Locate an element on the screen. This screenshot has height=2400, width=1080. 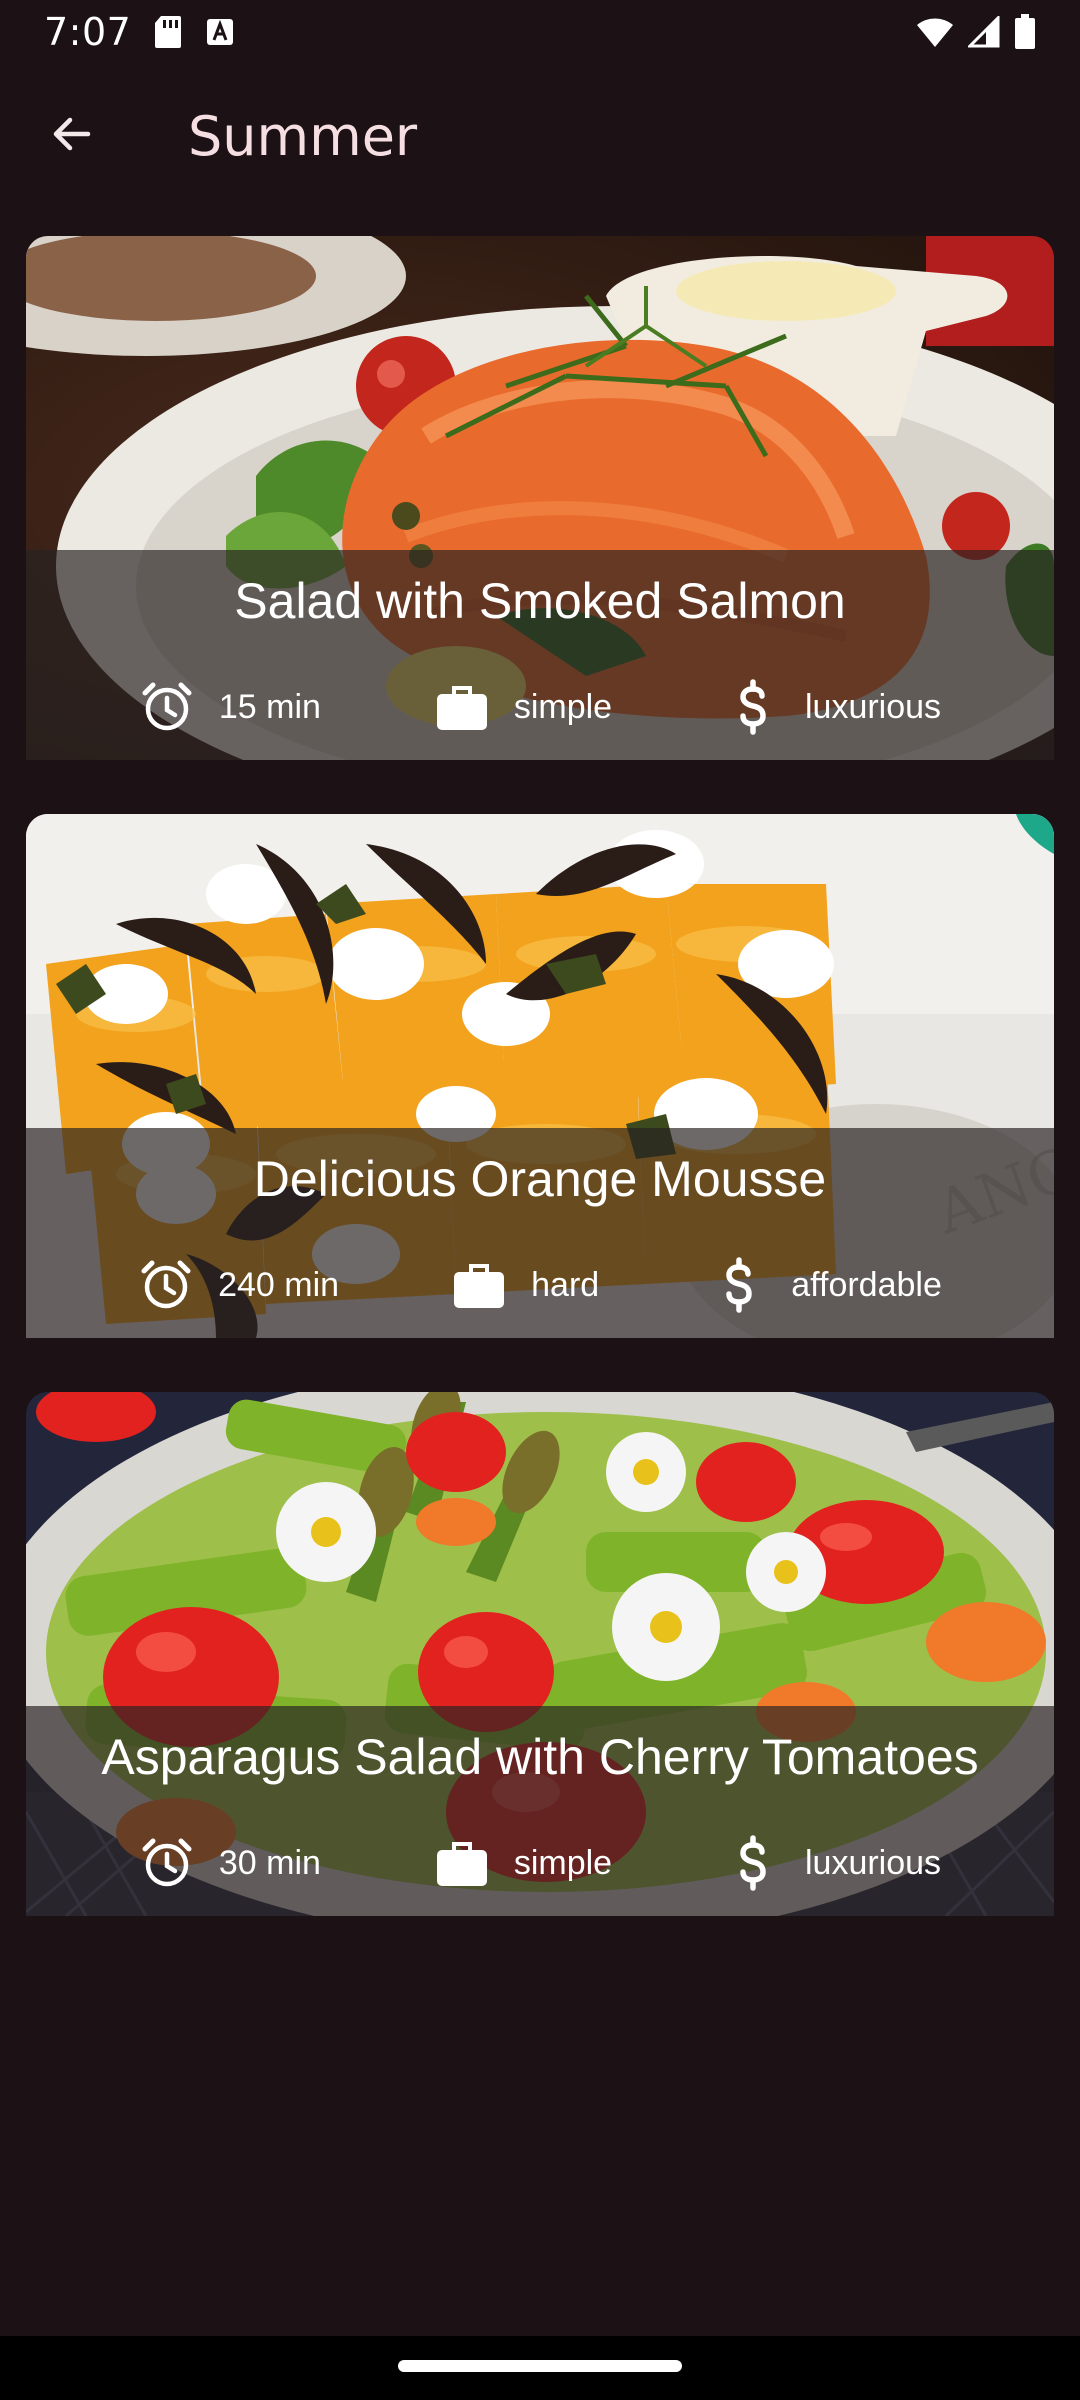
meta-duration: 240 min is located at coordinates (238, 1285).